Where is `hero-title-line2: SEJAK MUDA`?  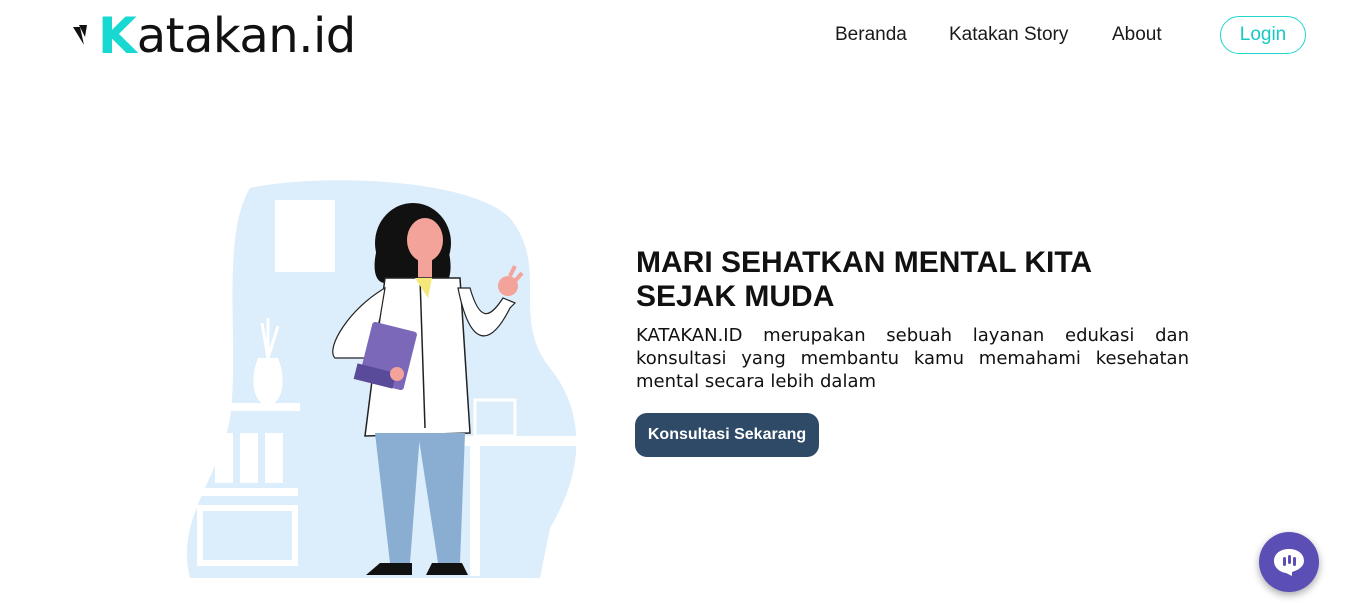
hero-title-line2: SEJAK MUDA is located at coordinates (735, 296).